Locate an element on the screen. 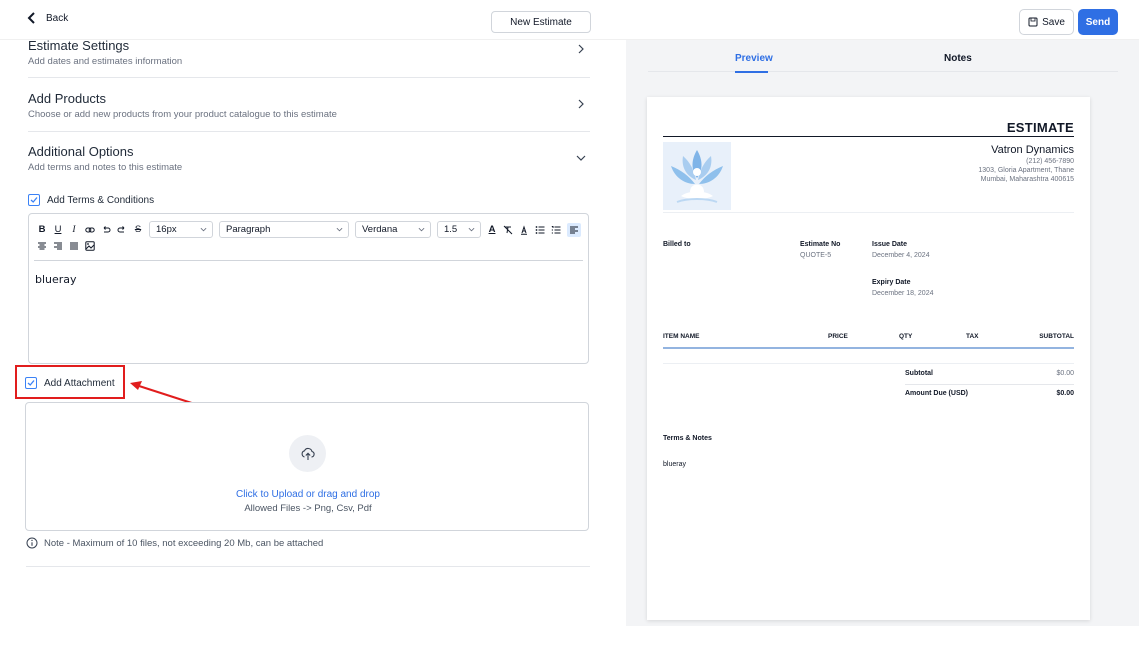 The image size is (1139, 656). document-title-button: New Estimate is located at coordinates (541, 22).